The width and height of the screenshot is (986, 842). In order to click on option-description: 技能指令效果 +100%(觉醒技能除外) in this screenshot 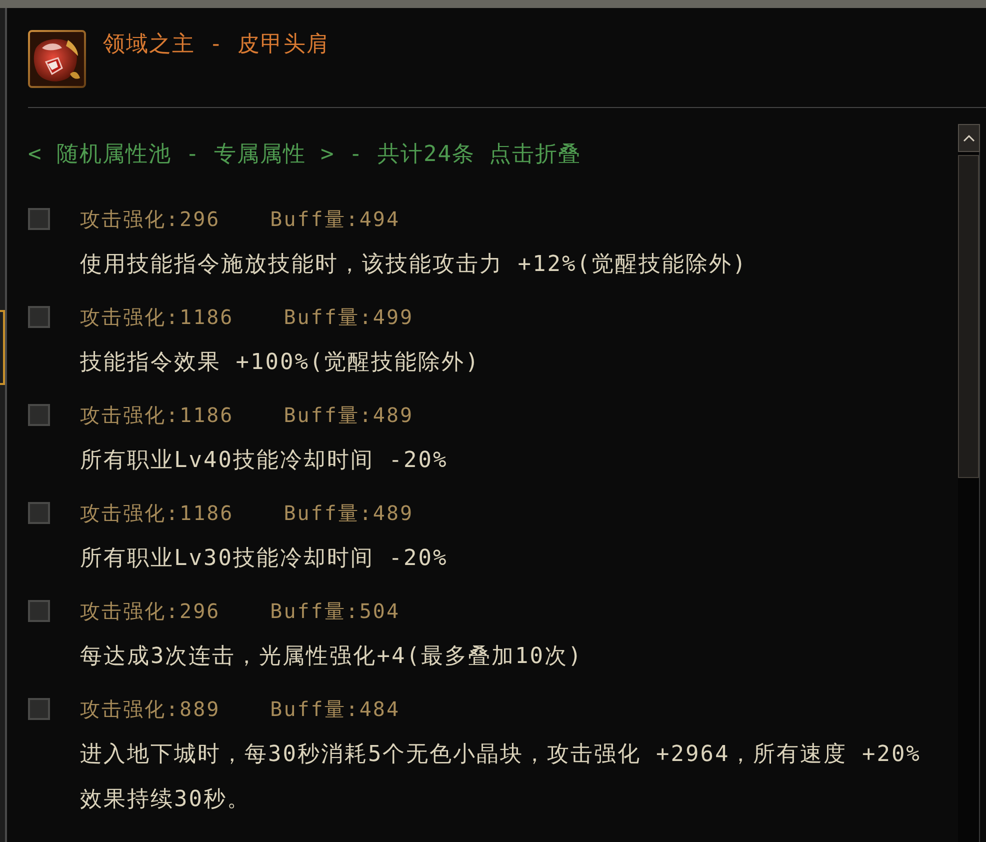, I will do `click(280, 363)`.